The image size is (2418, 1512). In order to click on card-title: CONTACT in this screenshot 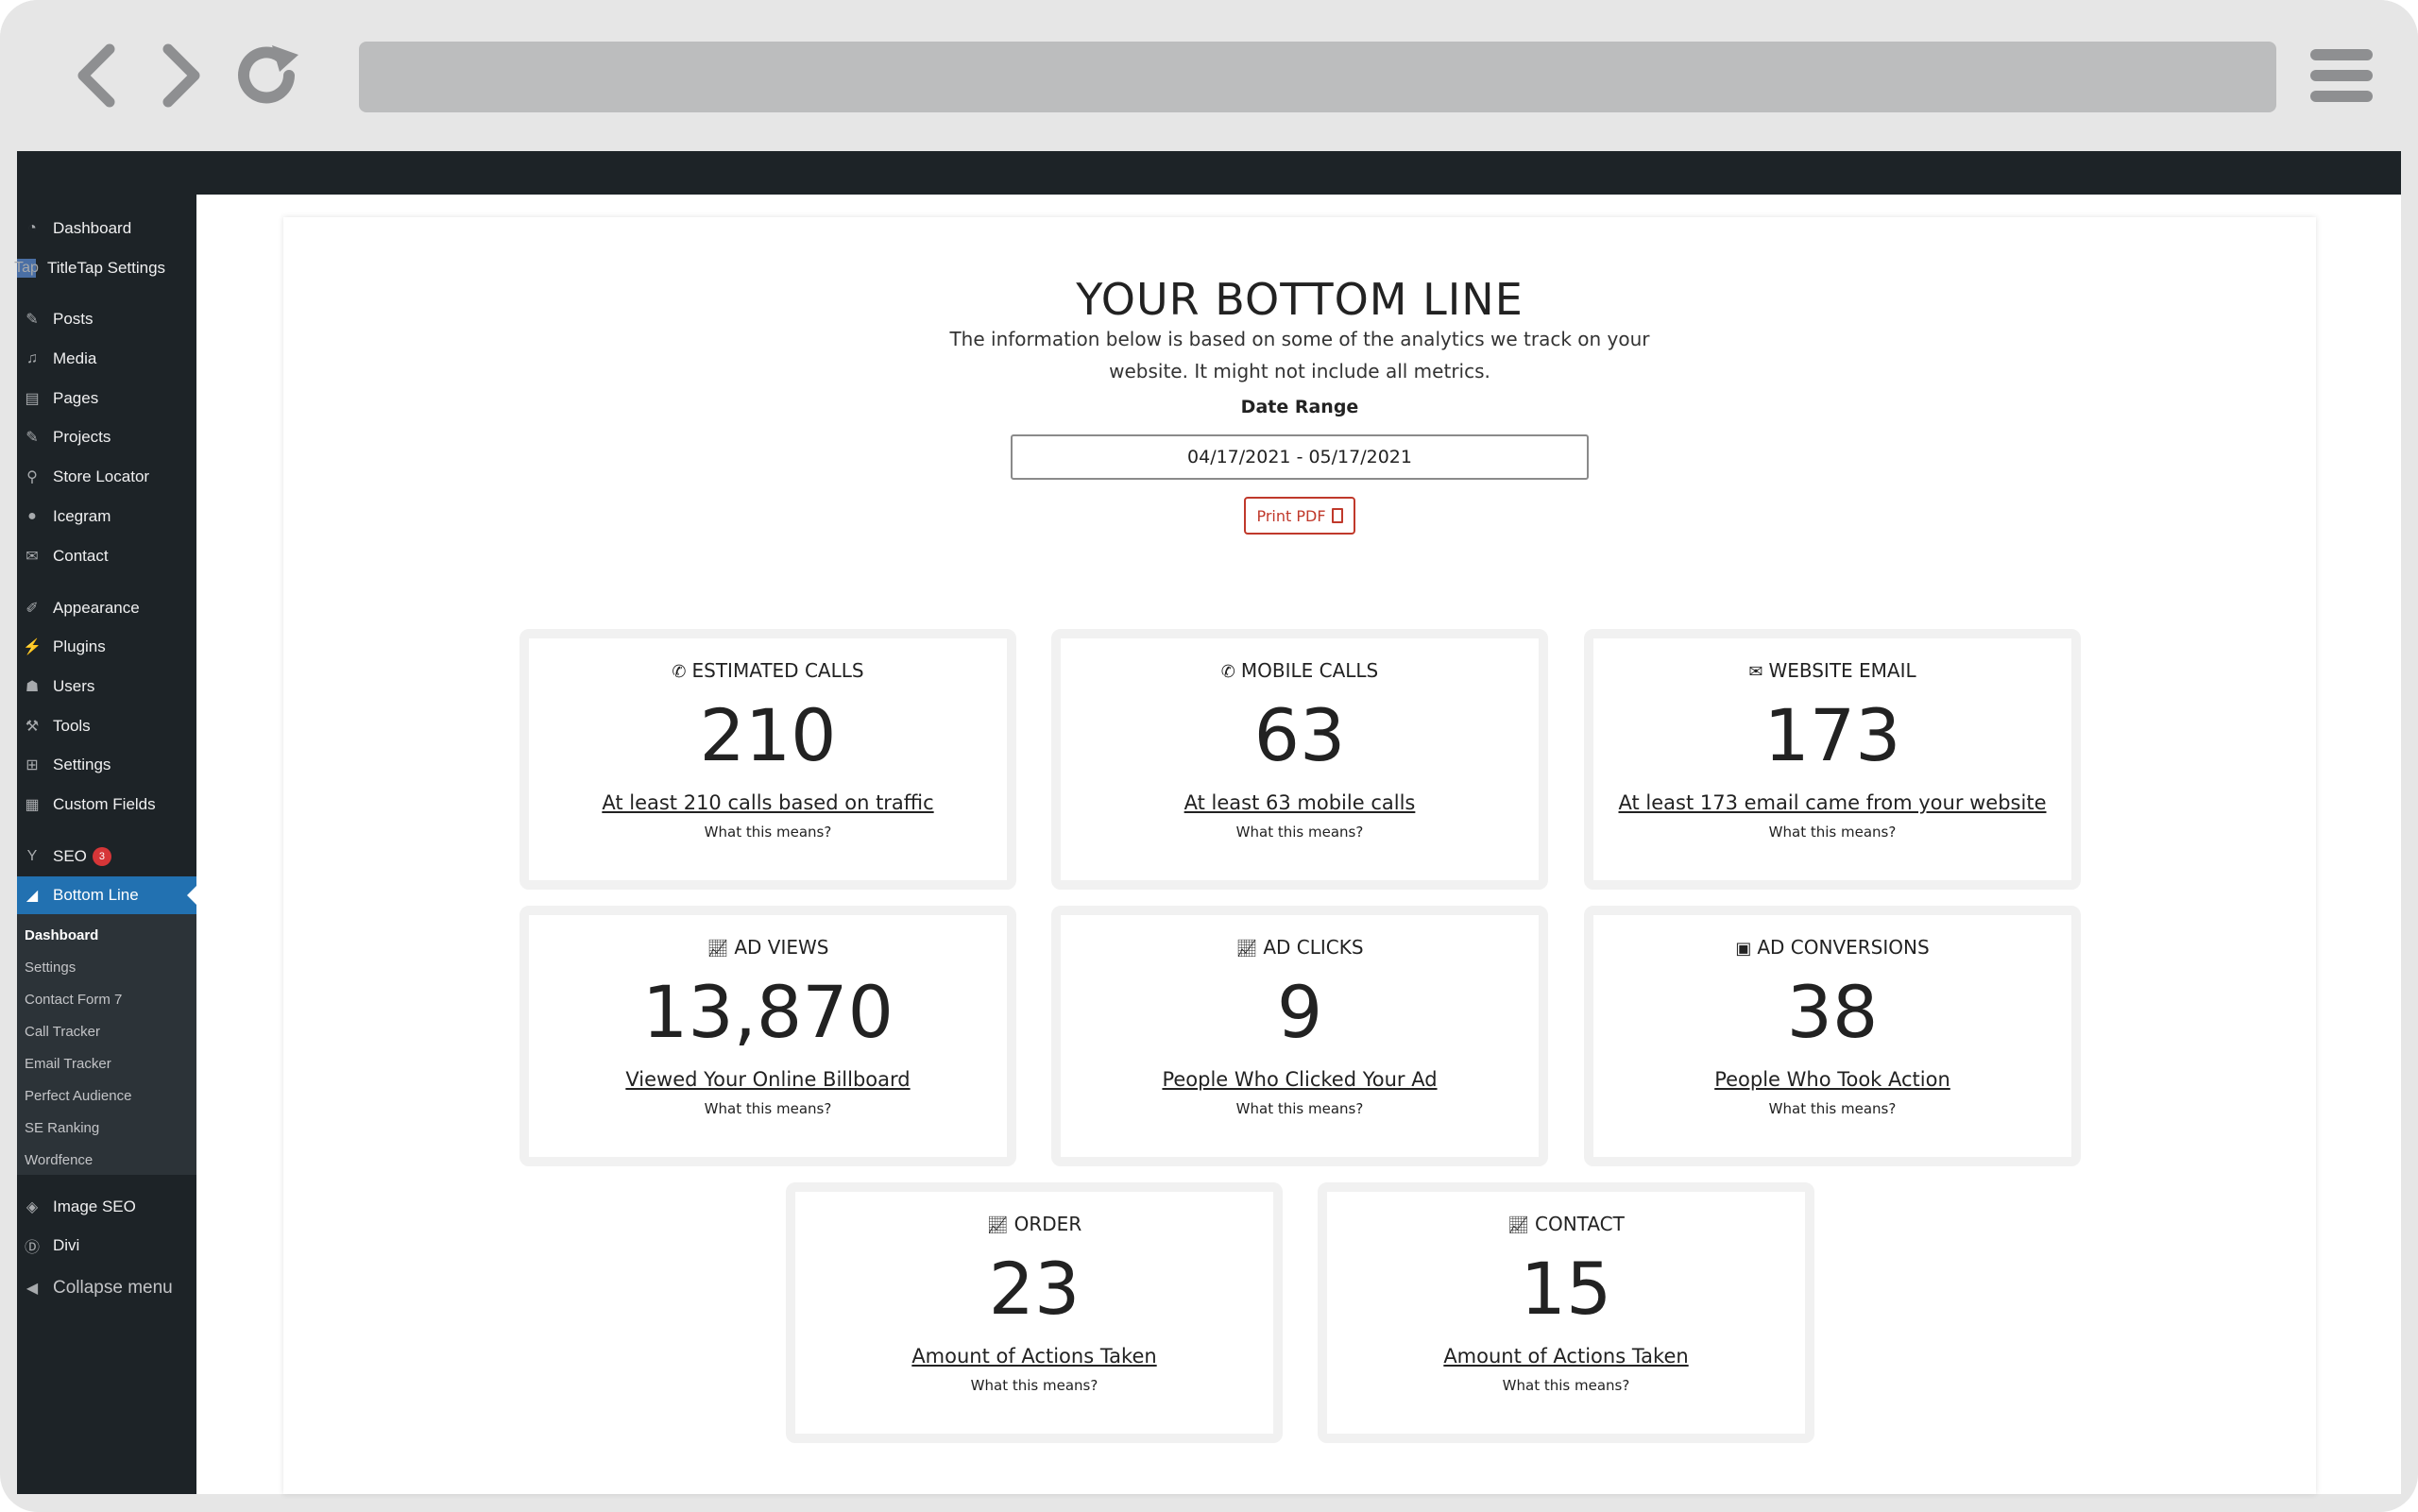, I will do `click(1580, 1224)`.